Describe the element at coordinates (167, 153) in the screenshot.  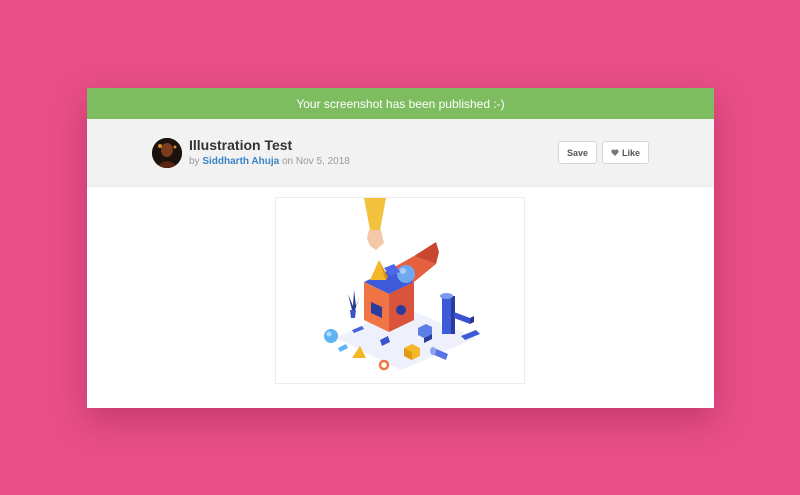
I see `avatar` at that location.